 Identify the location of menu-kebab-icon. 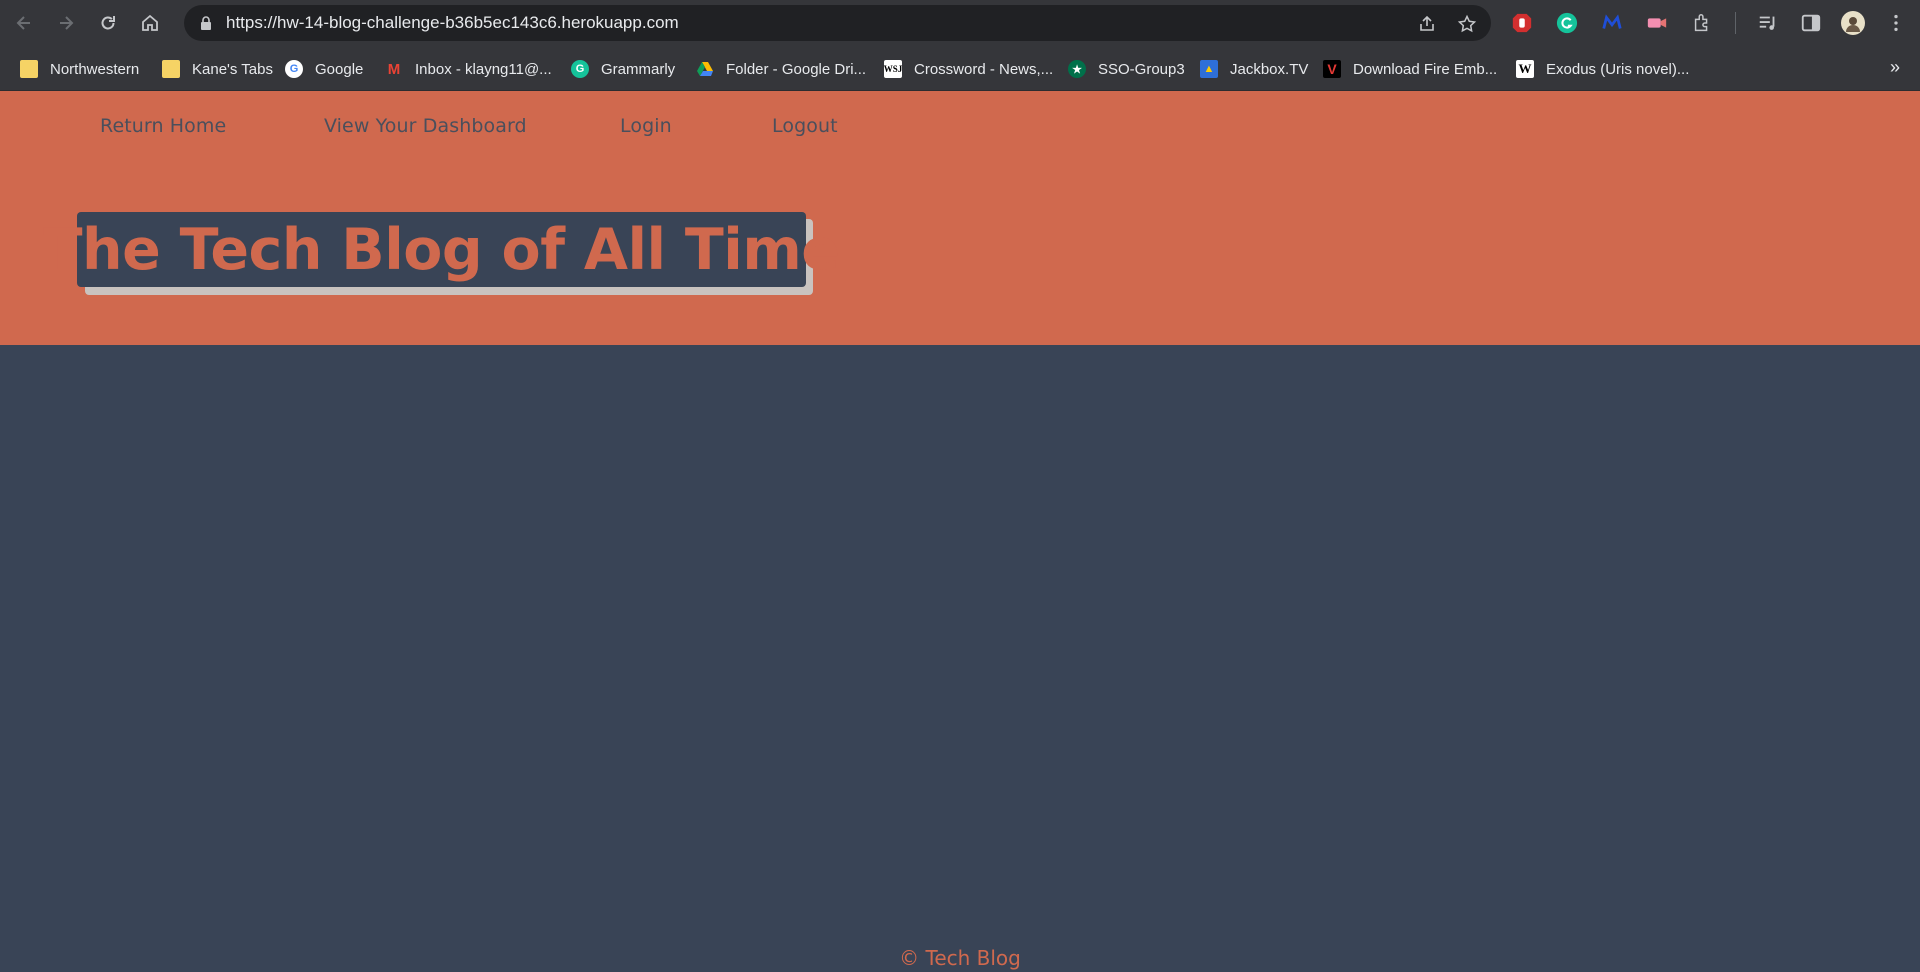
(1896, 23).